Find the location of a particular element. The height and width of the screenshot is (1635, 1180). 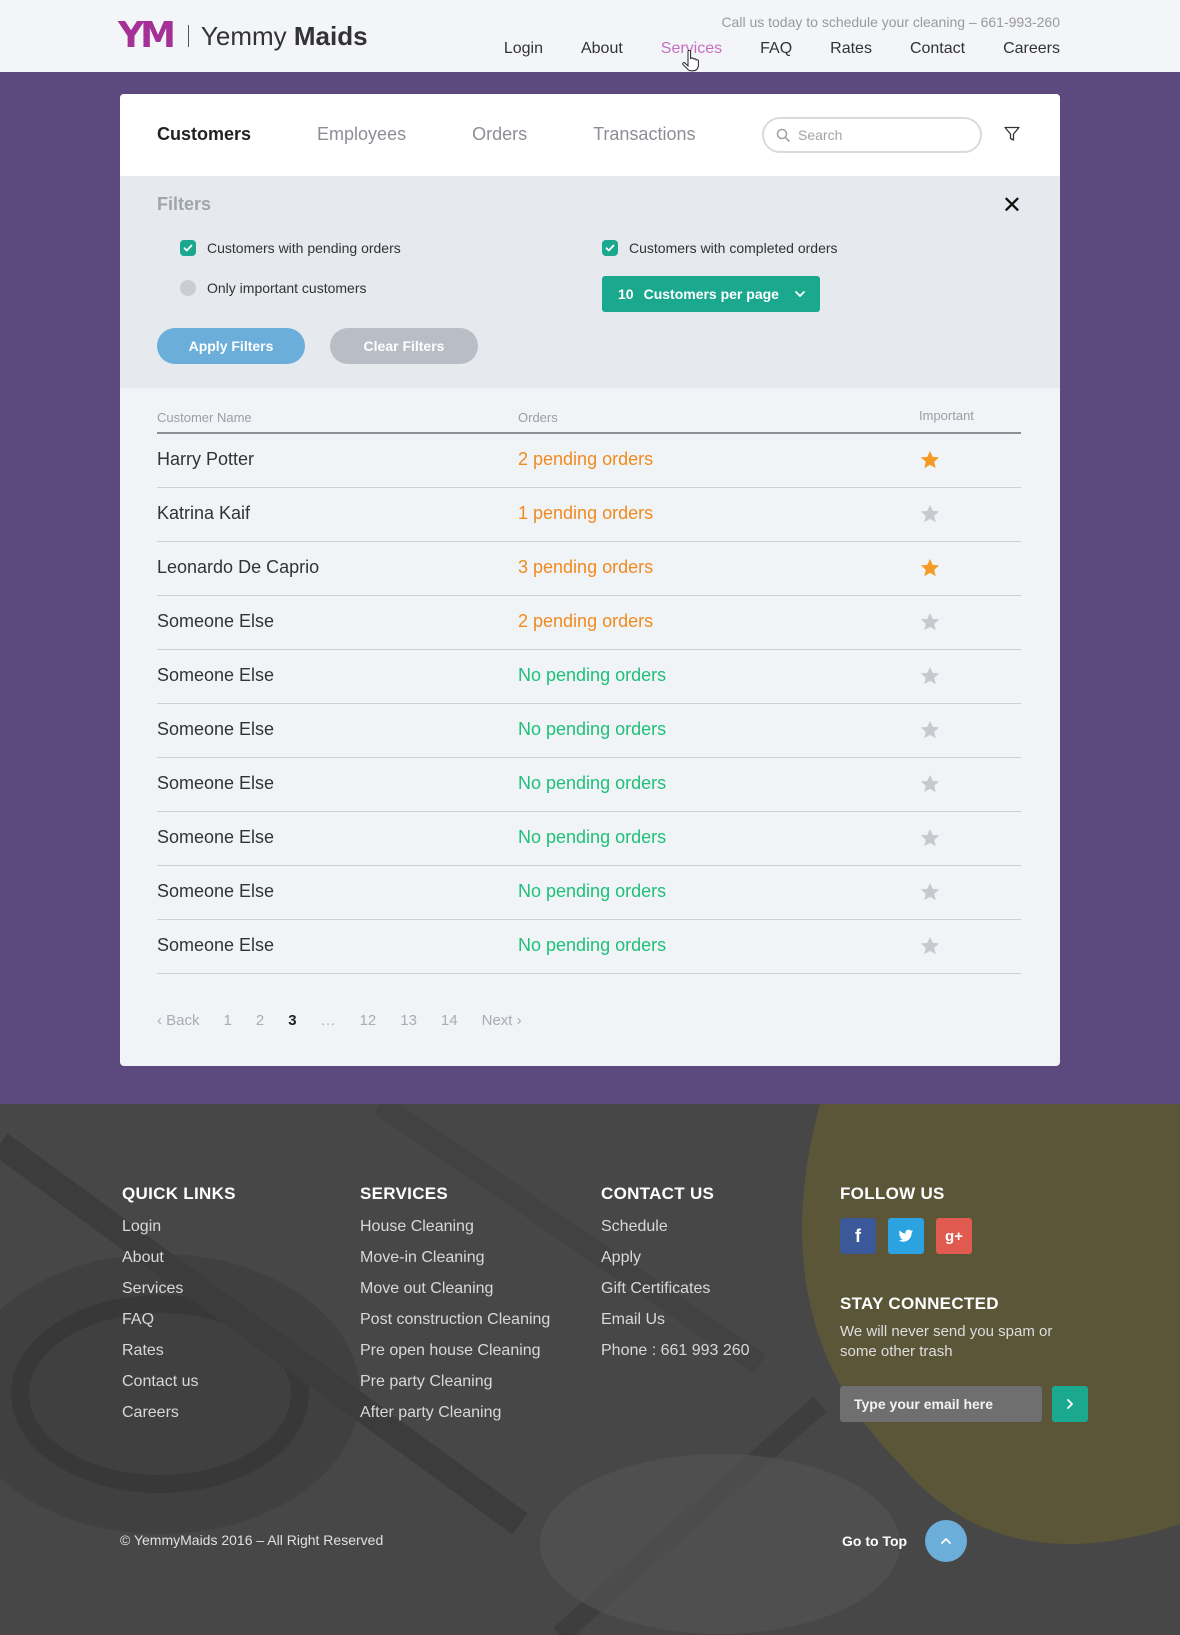

checkbox-completed-orders: Customers with completed orders is located at coordinates (720, 248).